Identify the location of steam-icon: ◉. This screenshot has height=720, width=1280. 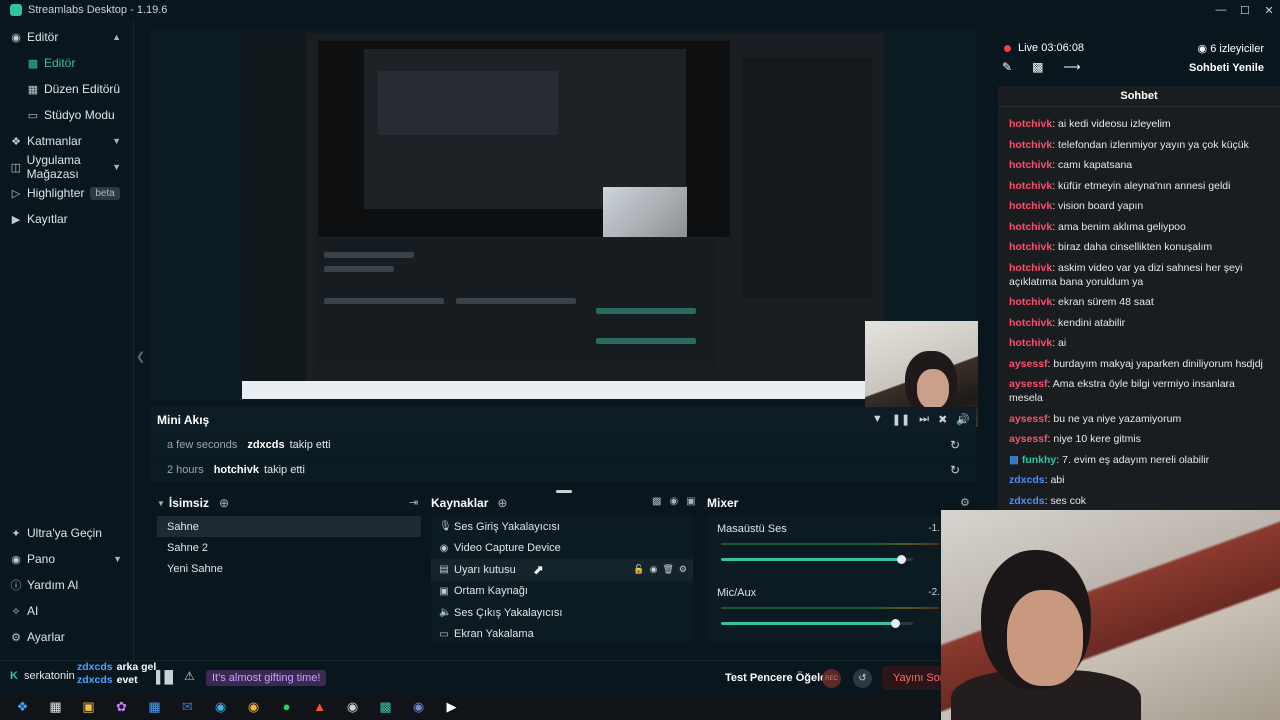
(352, 706).